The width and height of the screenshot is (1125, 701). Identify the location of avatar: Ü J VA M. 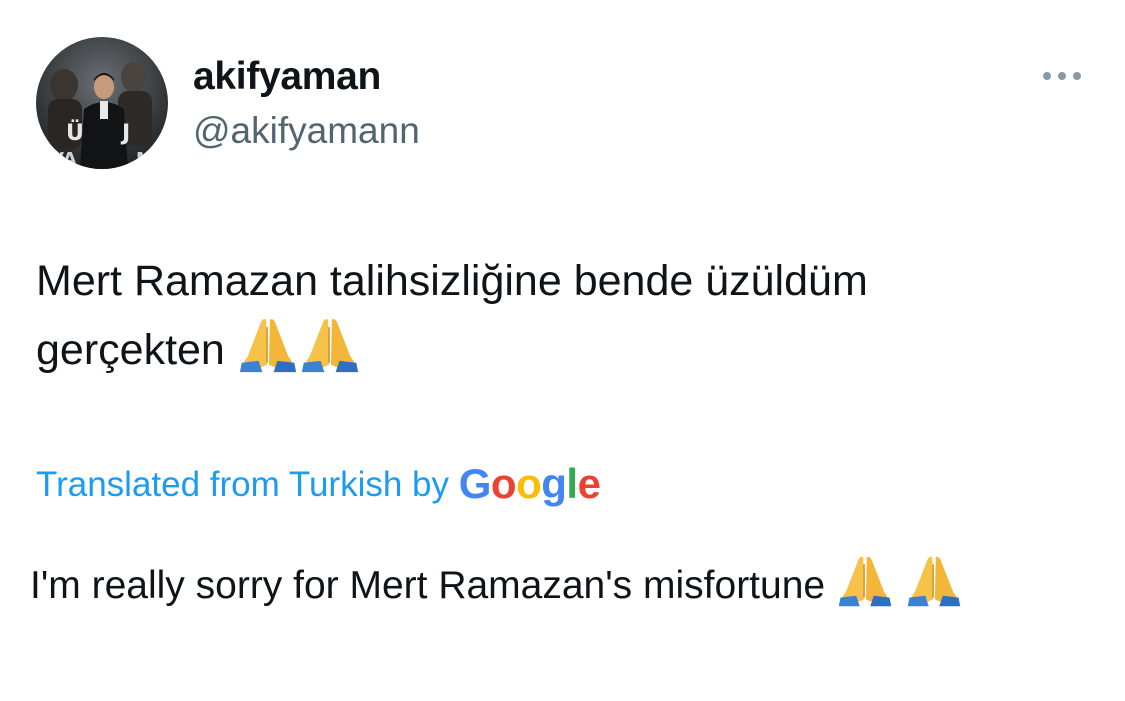
(102, 103).